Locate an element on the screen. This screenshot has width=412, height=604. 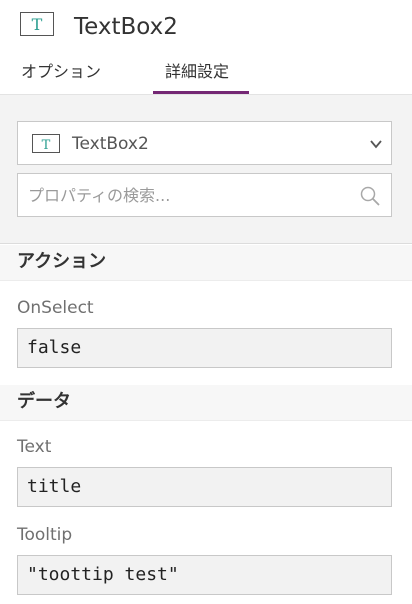
property-search is located at coordinates (204, 195).